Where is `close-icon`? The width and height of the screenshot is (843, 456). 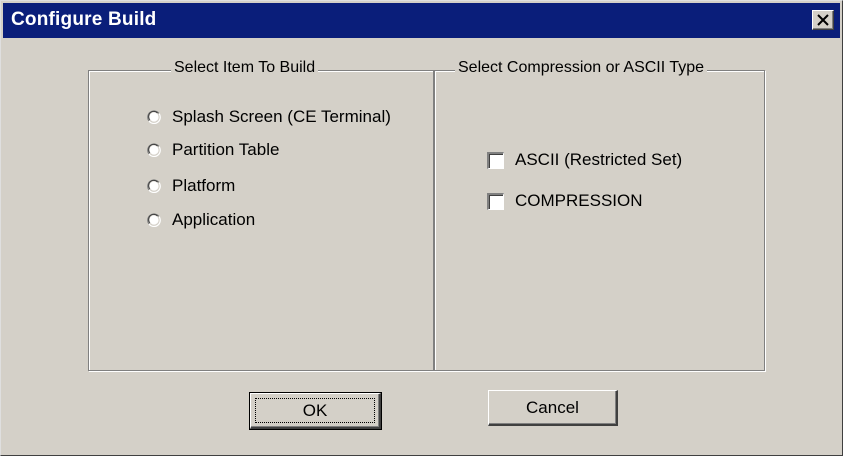 close-icon is located at coordinates (823, 20).